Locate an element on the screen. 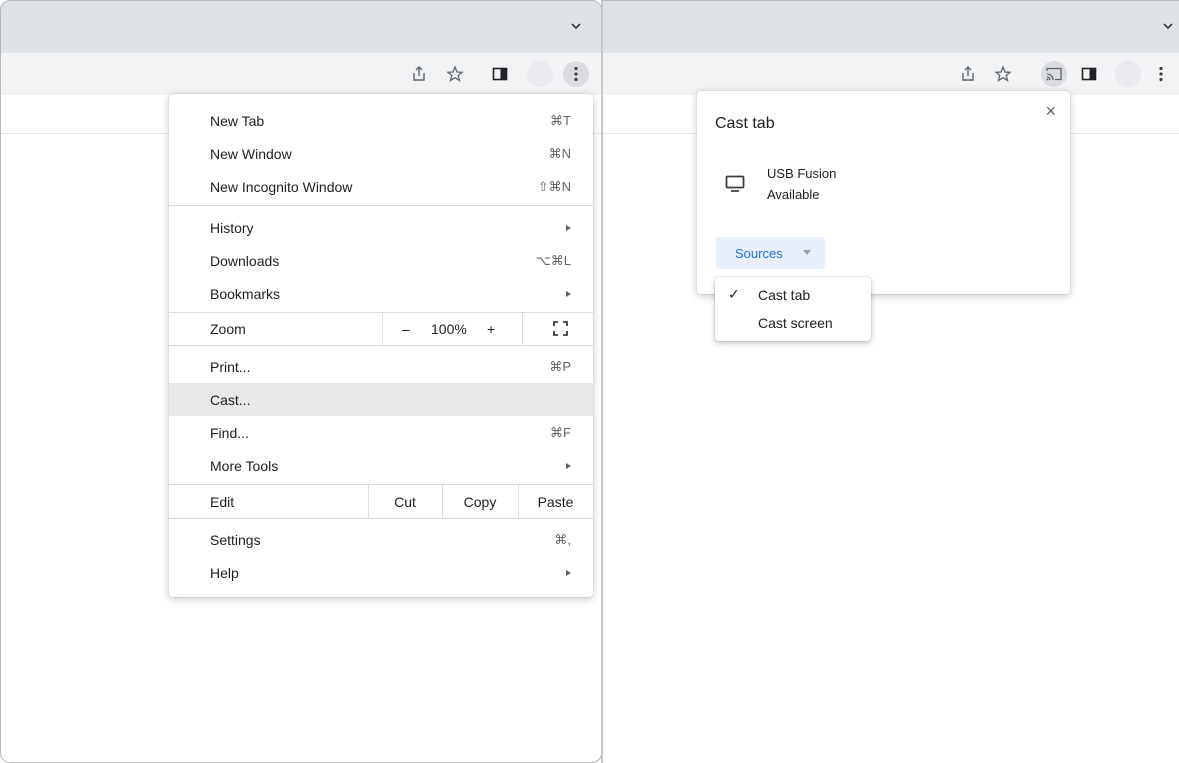 The width and height of the screenshot is (1179, 763). menu-item-more-tools: More Tools is located at coordinates (381, 465).